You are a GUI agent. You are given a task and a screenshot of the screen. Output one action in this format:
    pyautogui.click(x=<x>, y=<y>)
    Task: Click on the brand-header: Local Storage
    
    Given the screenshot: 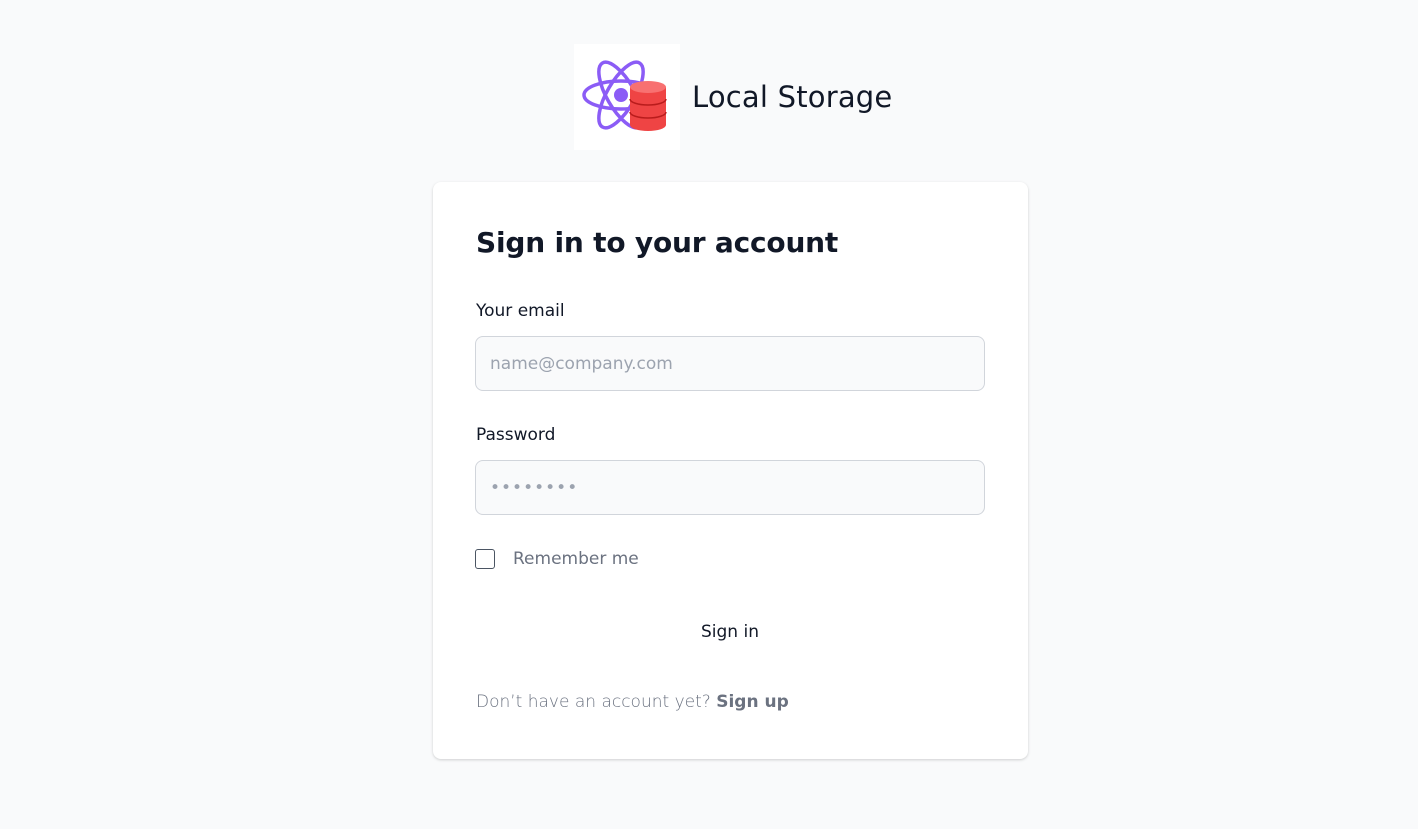 What is the action you would take?
    pyautogui.click(x=733, y=97)
    